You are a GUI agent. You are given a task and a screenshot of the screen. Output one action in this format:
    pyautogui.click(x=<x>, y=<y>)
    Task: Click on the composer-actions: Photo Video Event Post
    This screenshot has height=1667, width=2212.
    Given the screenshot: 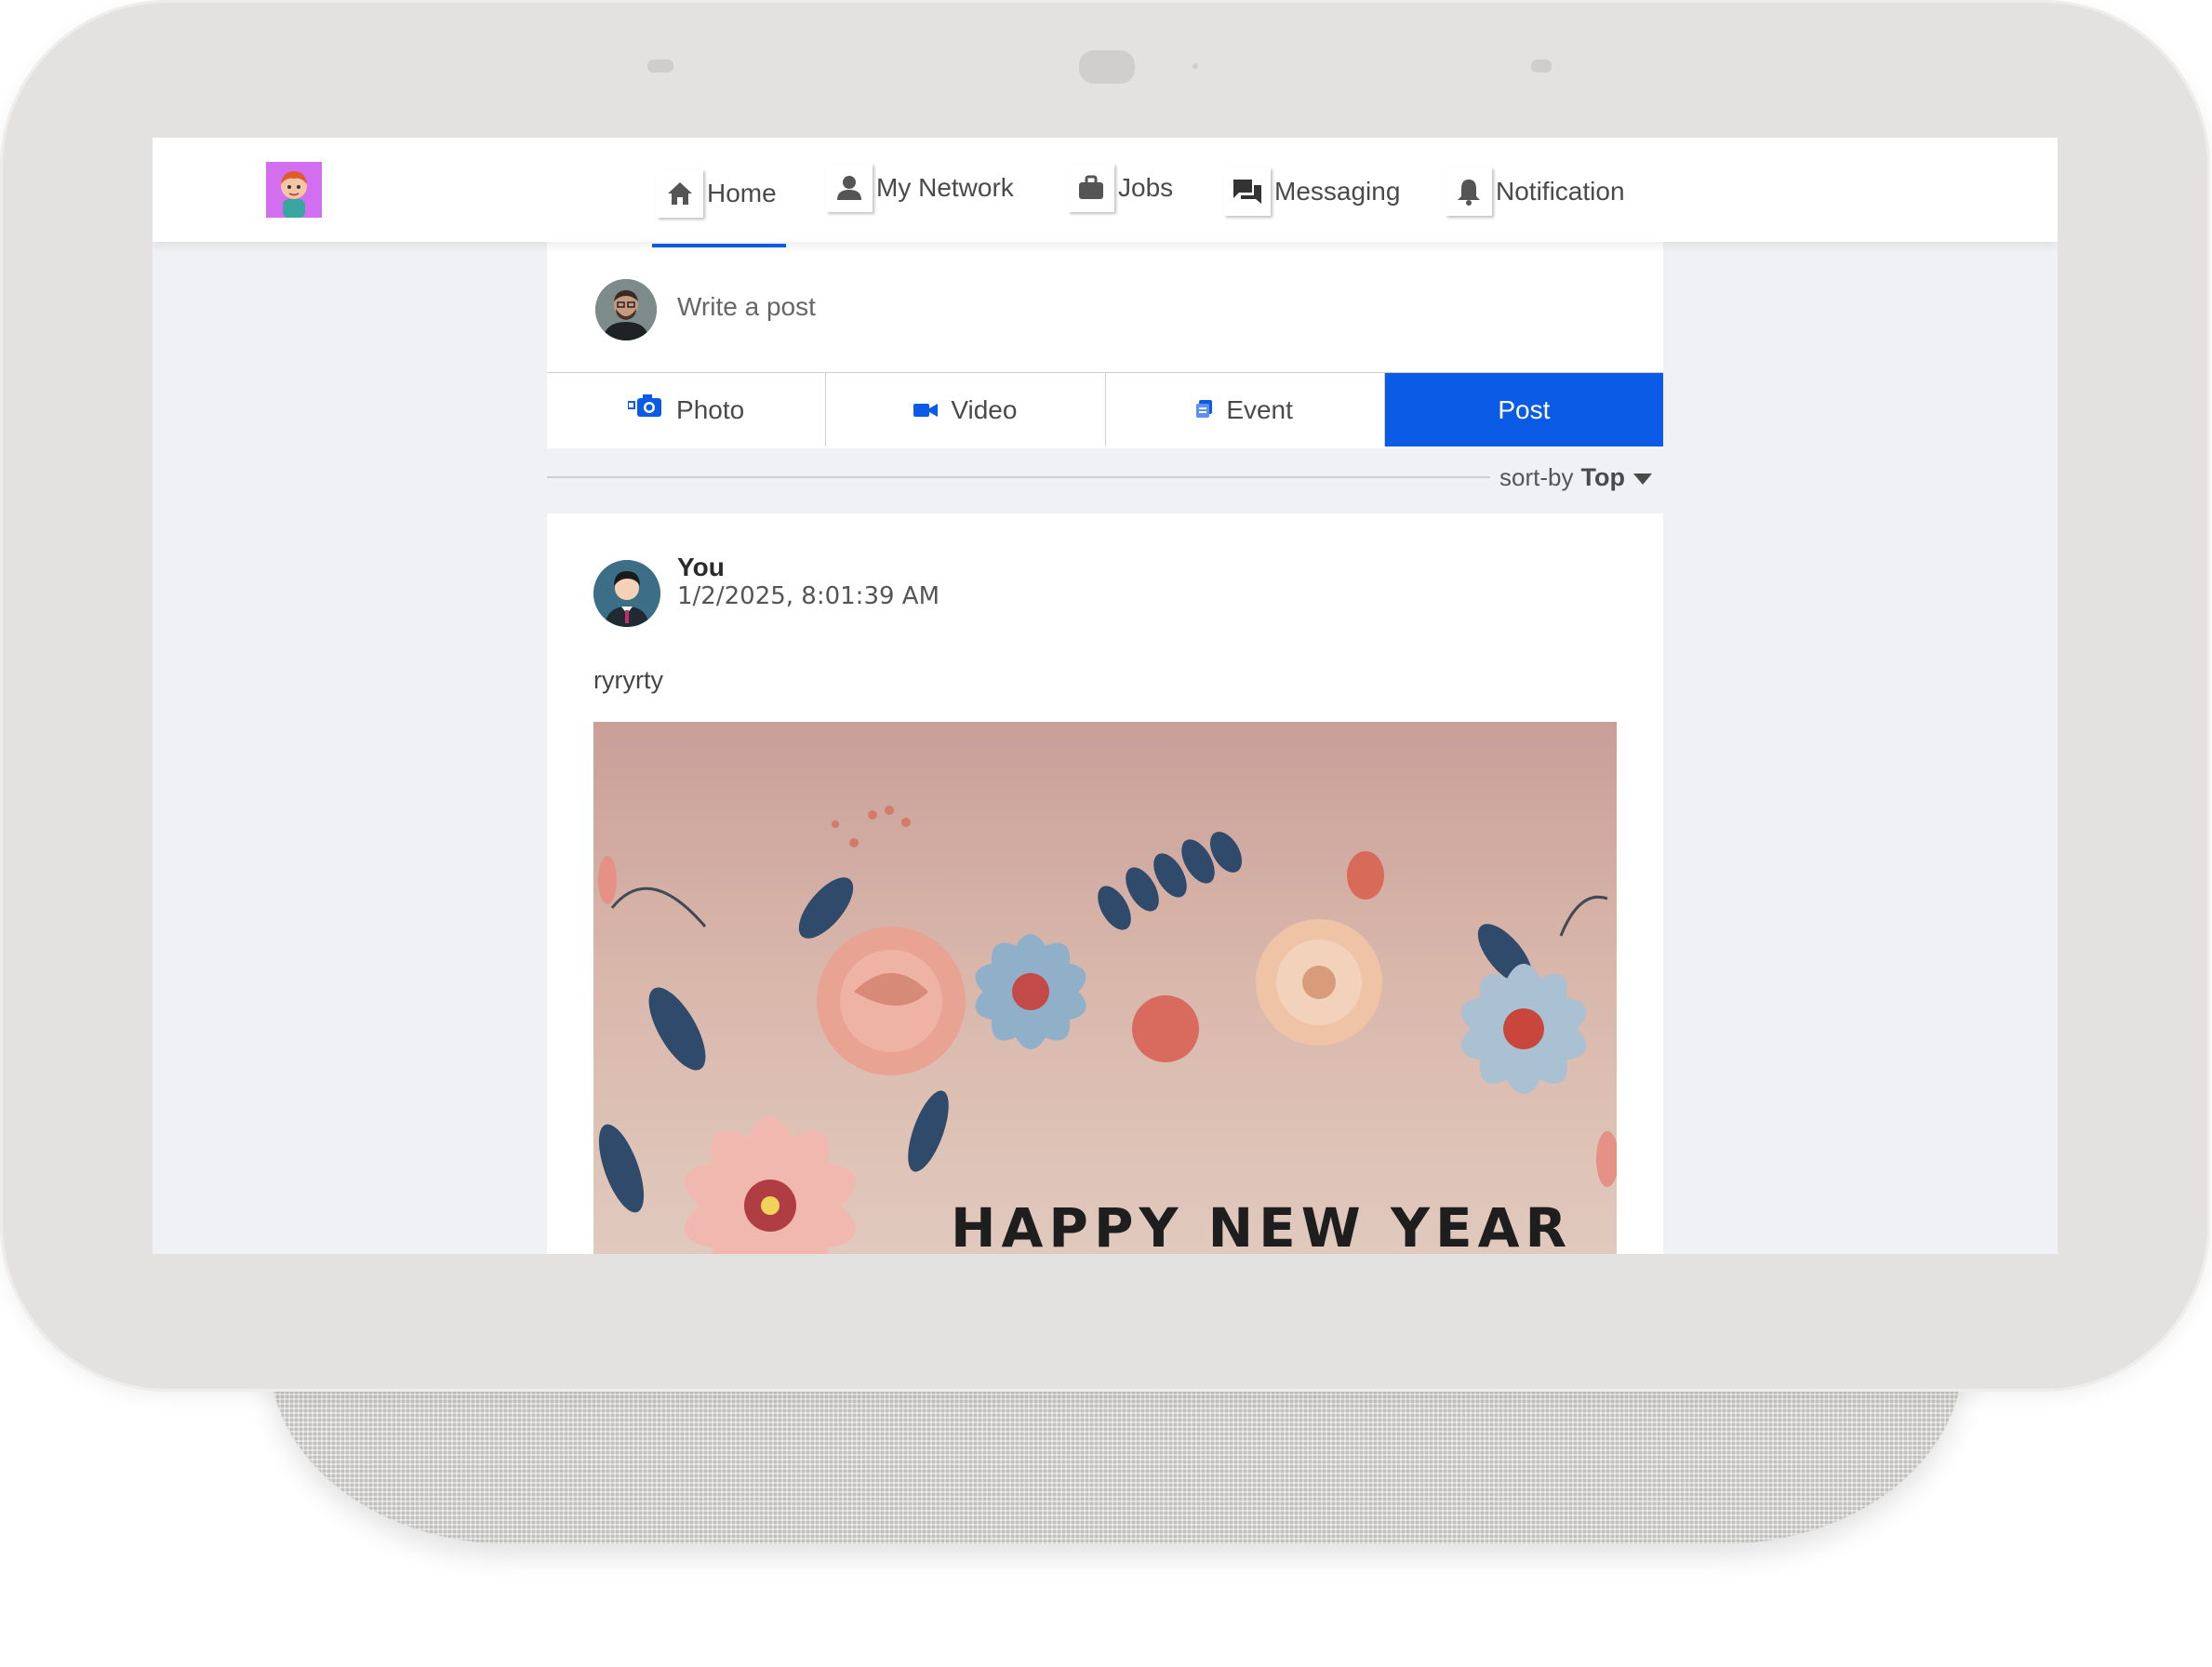 What is the action you would take?
    pyautogui.click(x=1105, y=409)
    